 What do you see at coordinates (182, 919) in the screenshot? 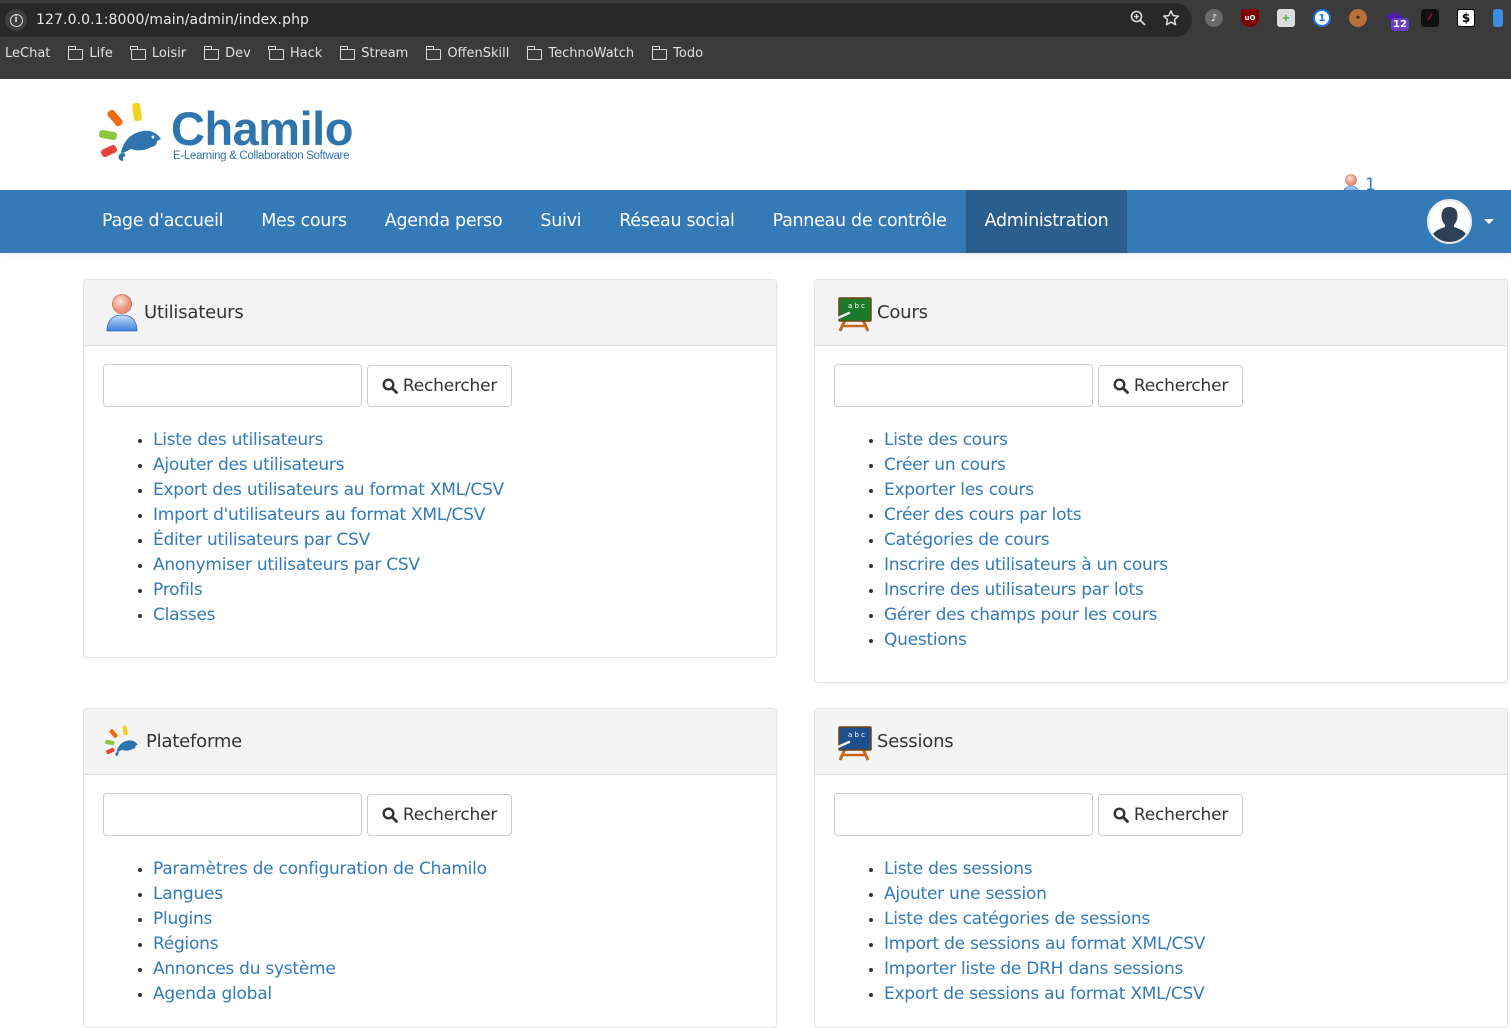
I see `admin-link: Plugins` at bounding box center [182, 919].